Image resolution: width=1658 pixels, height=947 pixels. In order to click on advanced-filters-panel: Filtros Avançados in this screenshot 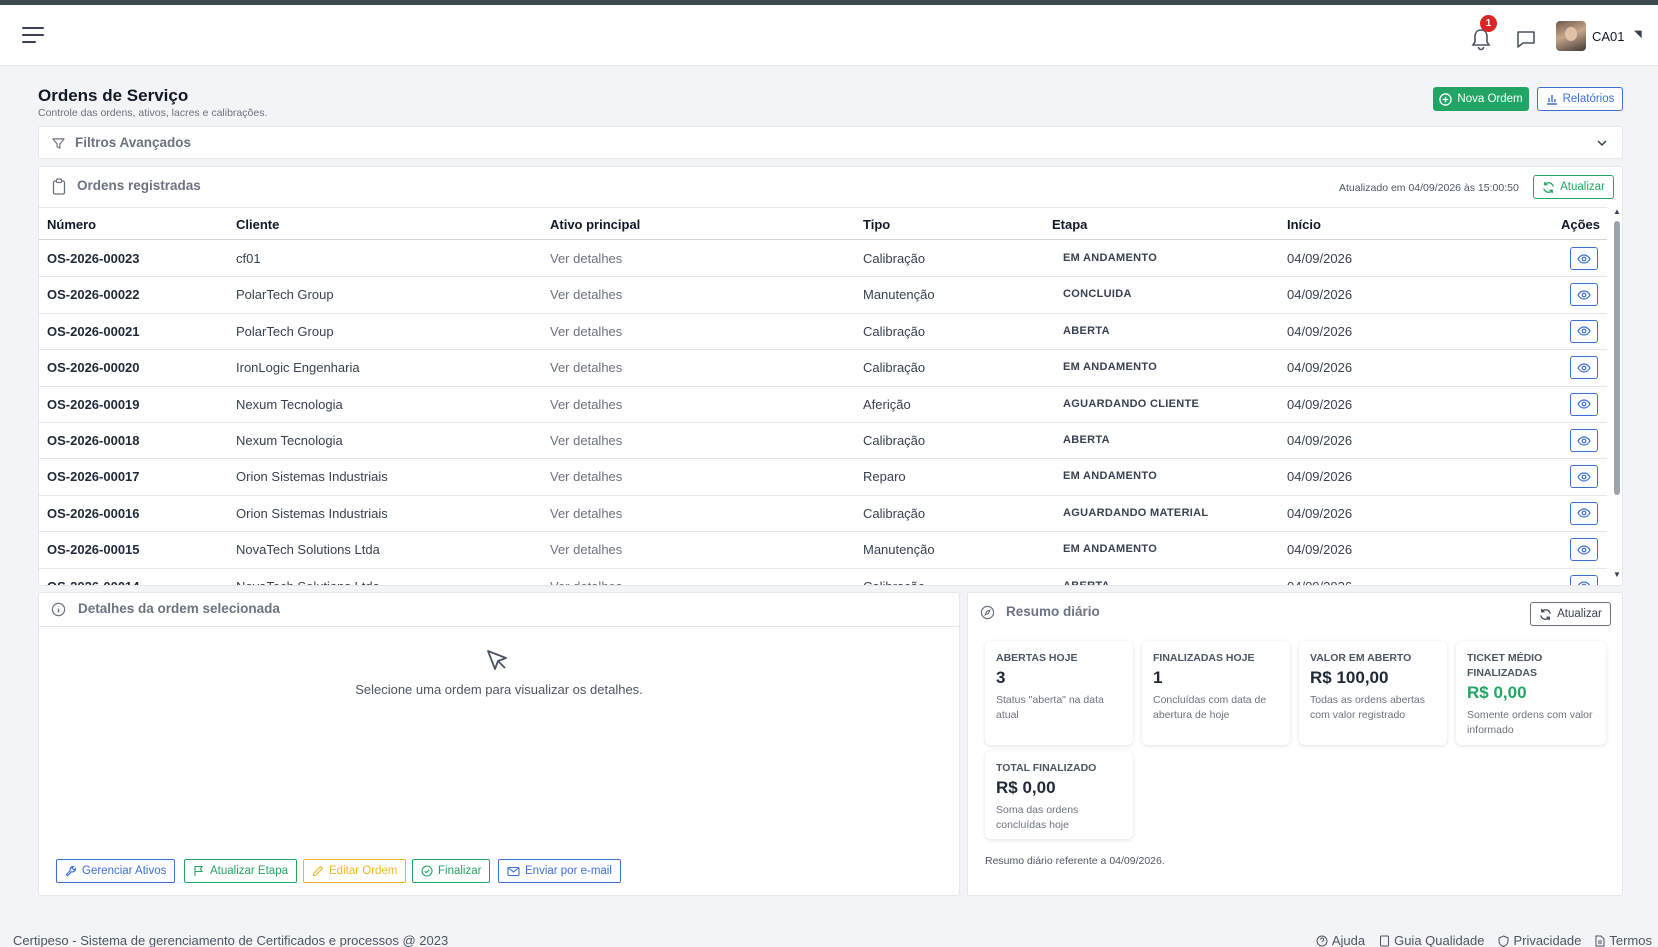, I will do `click(830, 142)`.